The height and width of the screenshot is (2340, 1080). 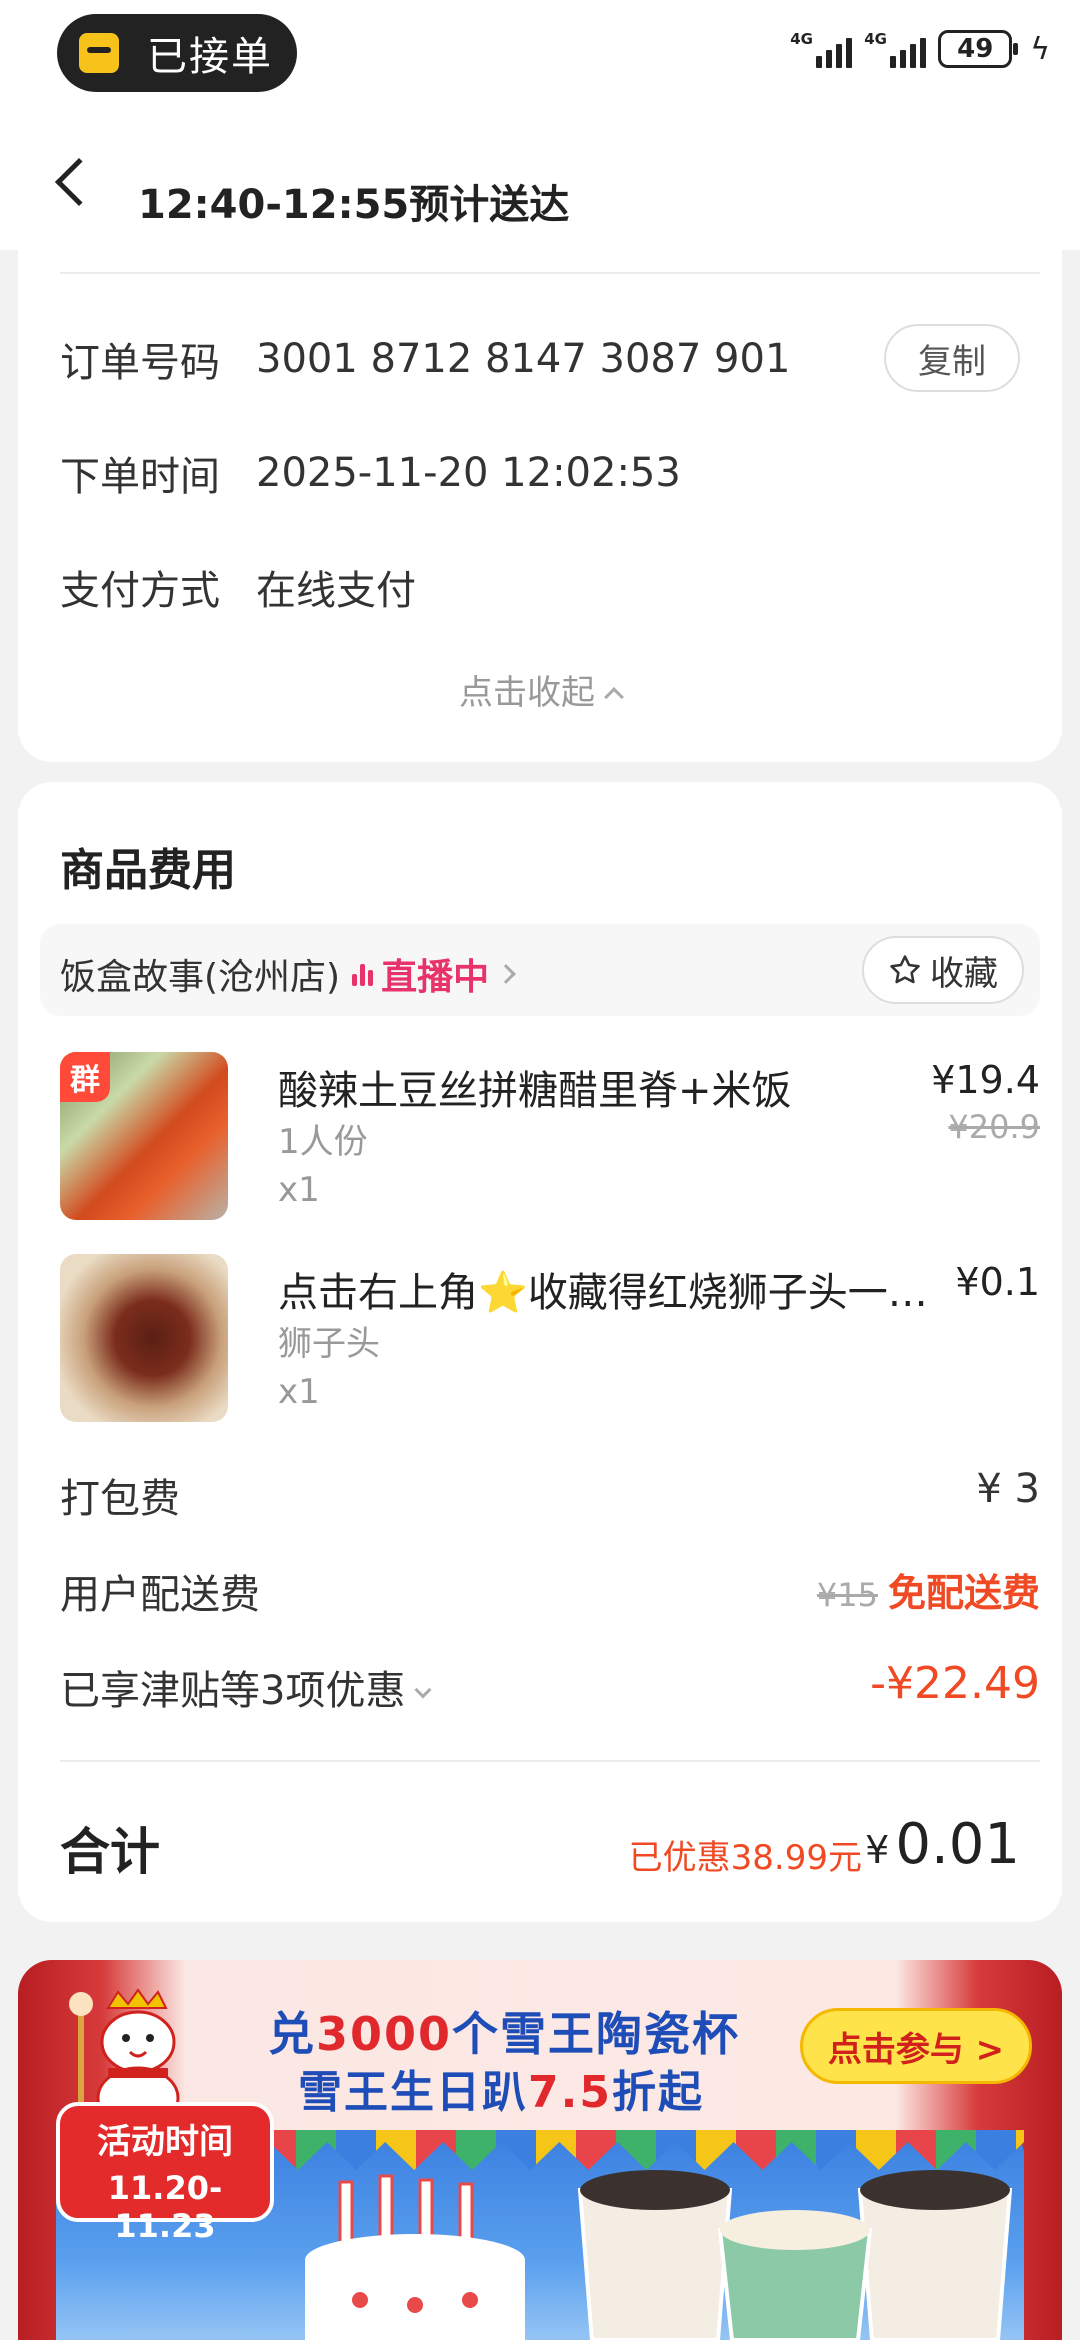 I want to click on free-delivery-label: 免配送费, so click(x=963, y=1593).